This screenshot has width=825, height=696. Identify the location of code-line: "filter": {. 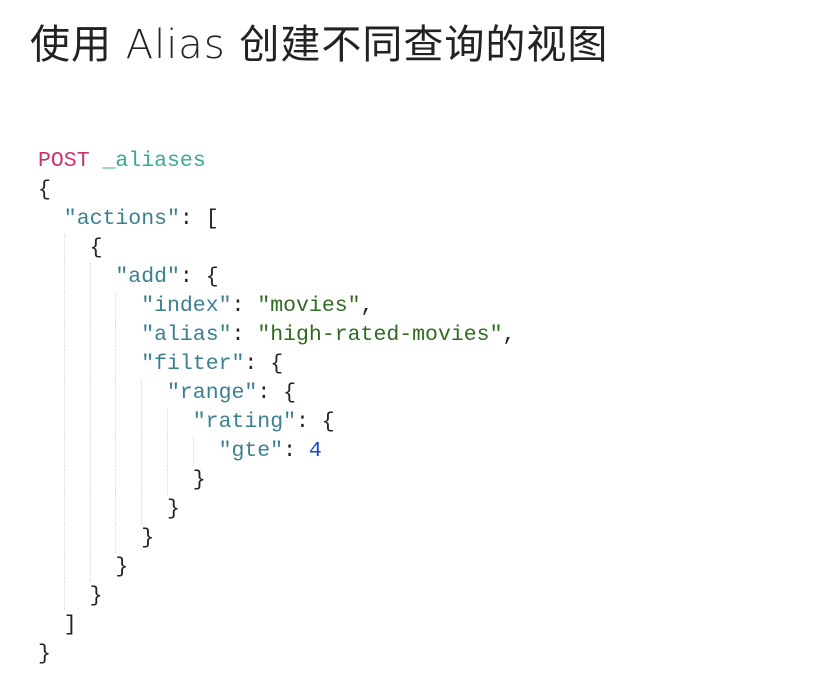
(276, 364).